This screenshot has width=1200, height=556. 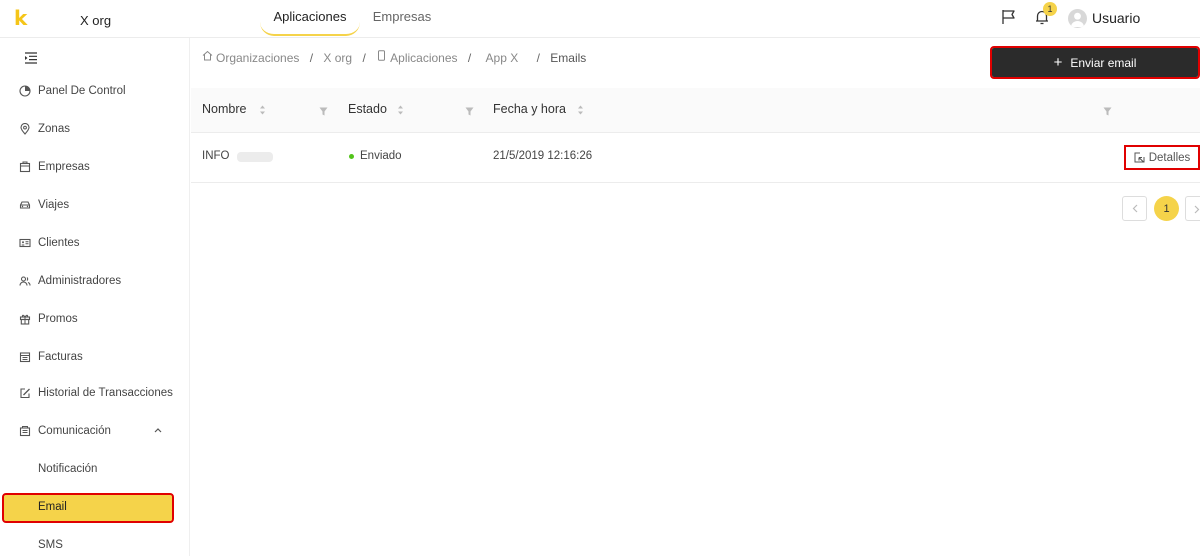 I want to click on send-email-button: + Enviar email, so click(x=1095, y=62).